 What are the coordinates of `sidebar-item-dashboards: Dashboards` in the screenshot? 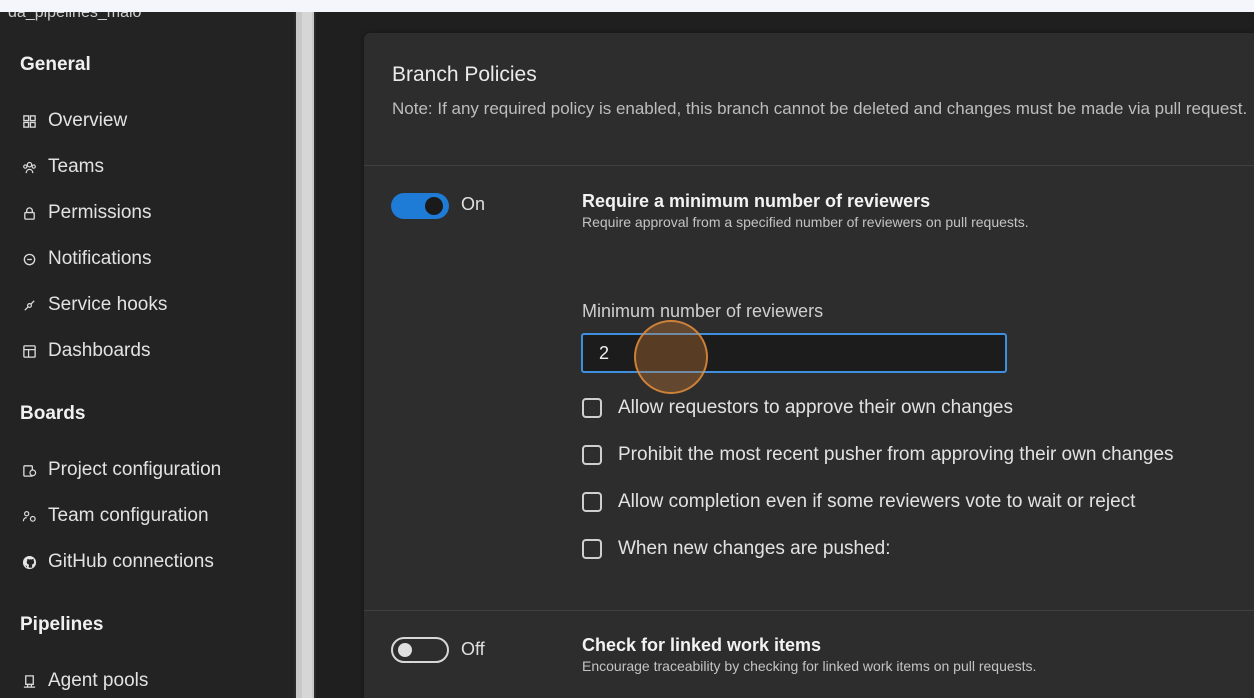 It's located at (85, 351).